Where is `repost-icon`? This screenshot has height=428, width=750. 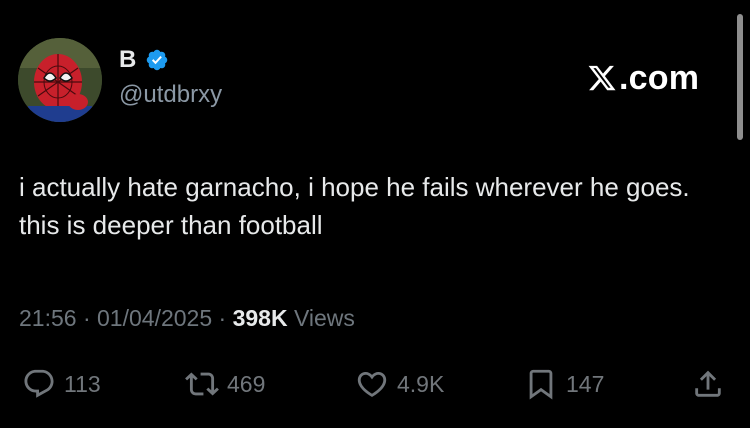
repost-icon is located at coordinates (202, 384).